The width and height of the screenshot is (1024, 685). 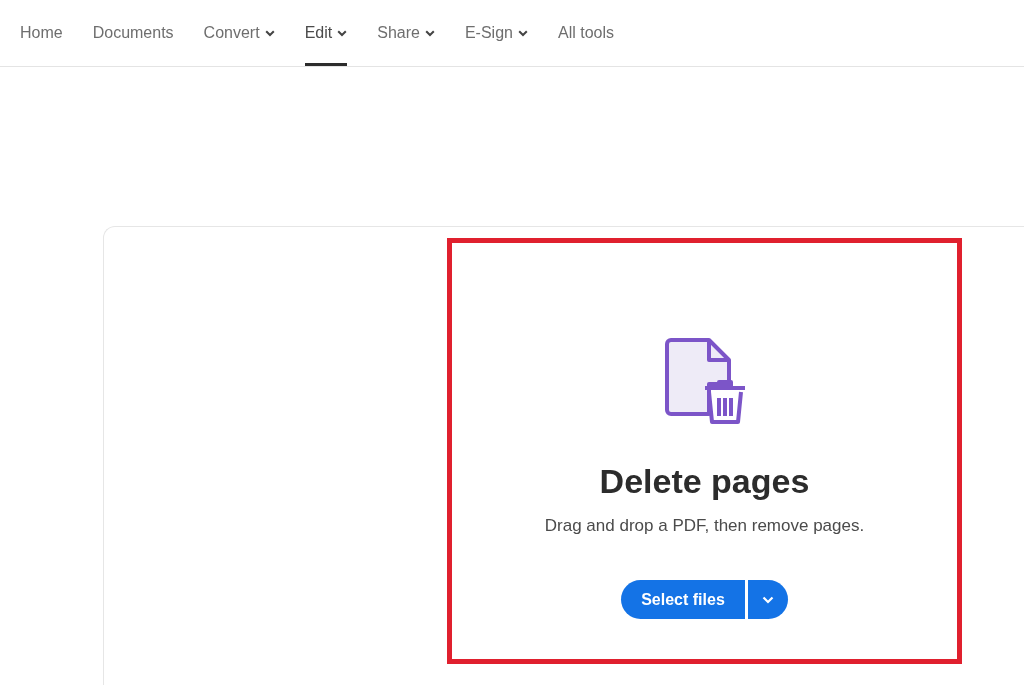 What do you see at coordinates (406, 33) in the screenshot?
I see `nav-tab: Share` at bounding box center [406, 33].